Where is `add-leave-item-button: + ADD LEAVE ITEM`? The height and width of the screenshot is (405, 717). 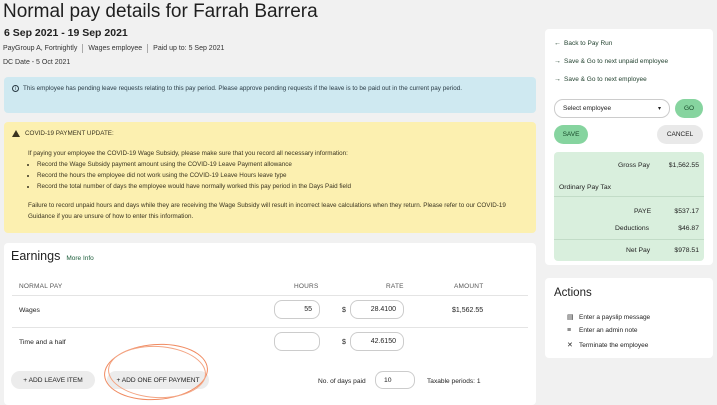 add-leave-item-button: + ADD LEAVE ITEM is located at coordinates (53, 380).